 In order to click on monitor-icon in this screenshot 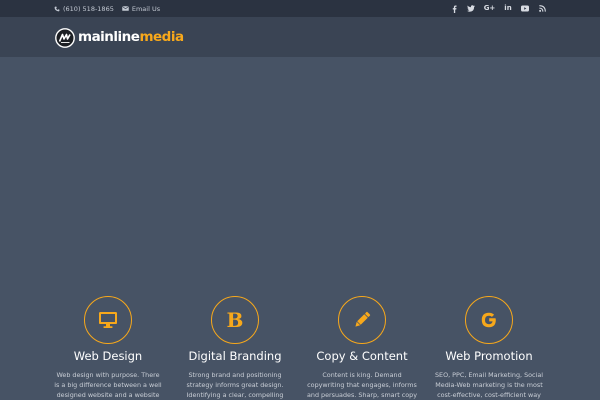, I will do `click(108, 320)`.